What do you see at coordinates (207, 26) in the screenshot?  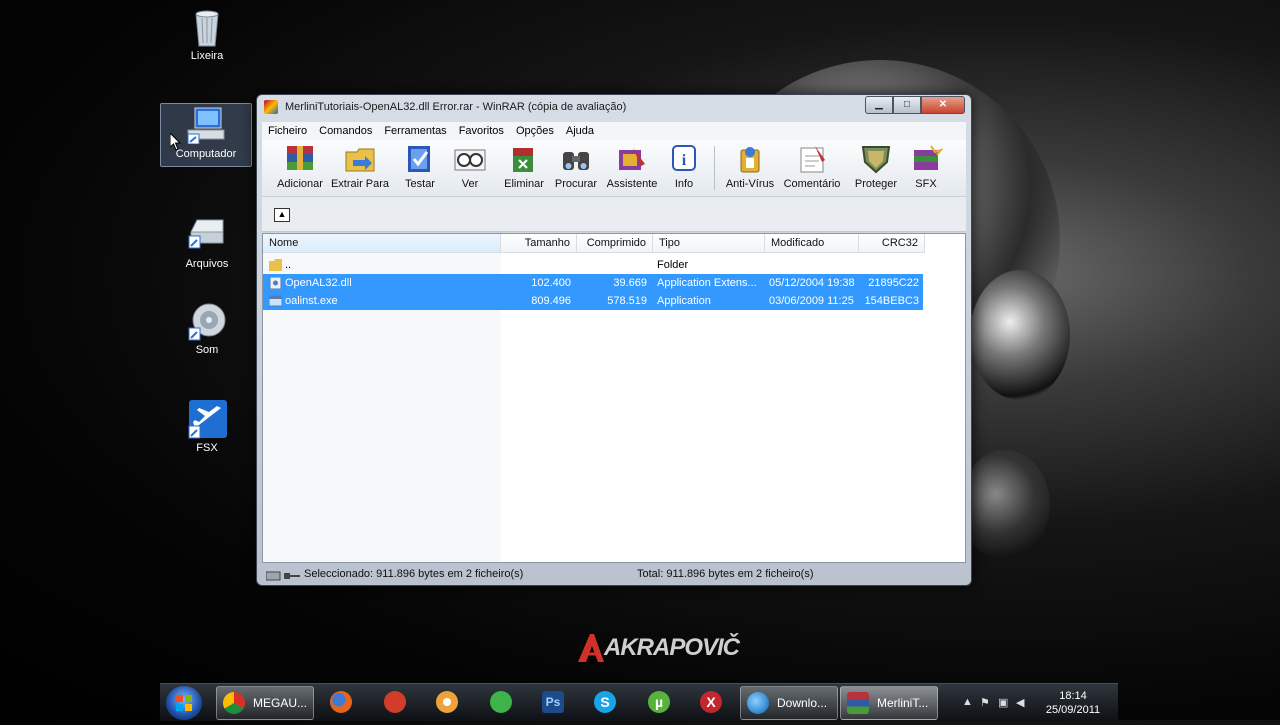 I see `recycle-bin-icon` at bounding box center [207, 26].